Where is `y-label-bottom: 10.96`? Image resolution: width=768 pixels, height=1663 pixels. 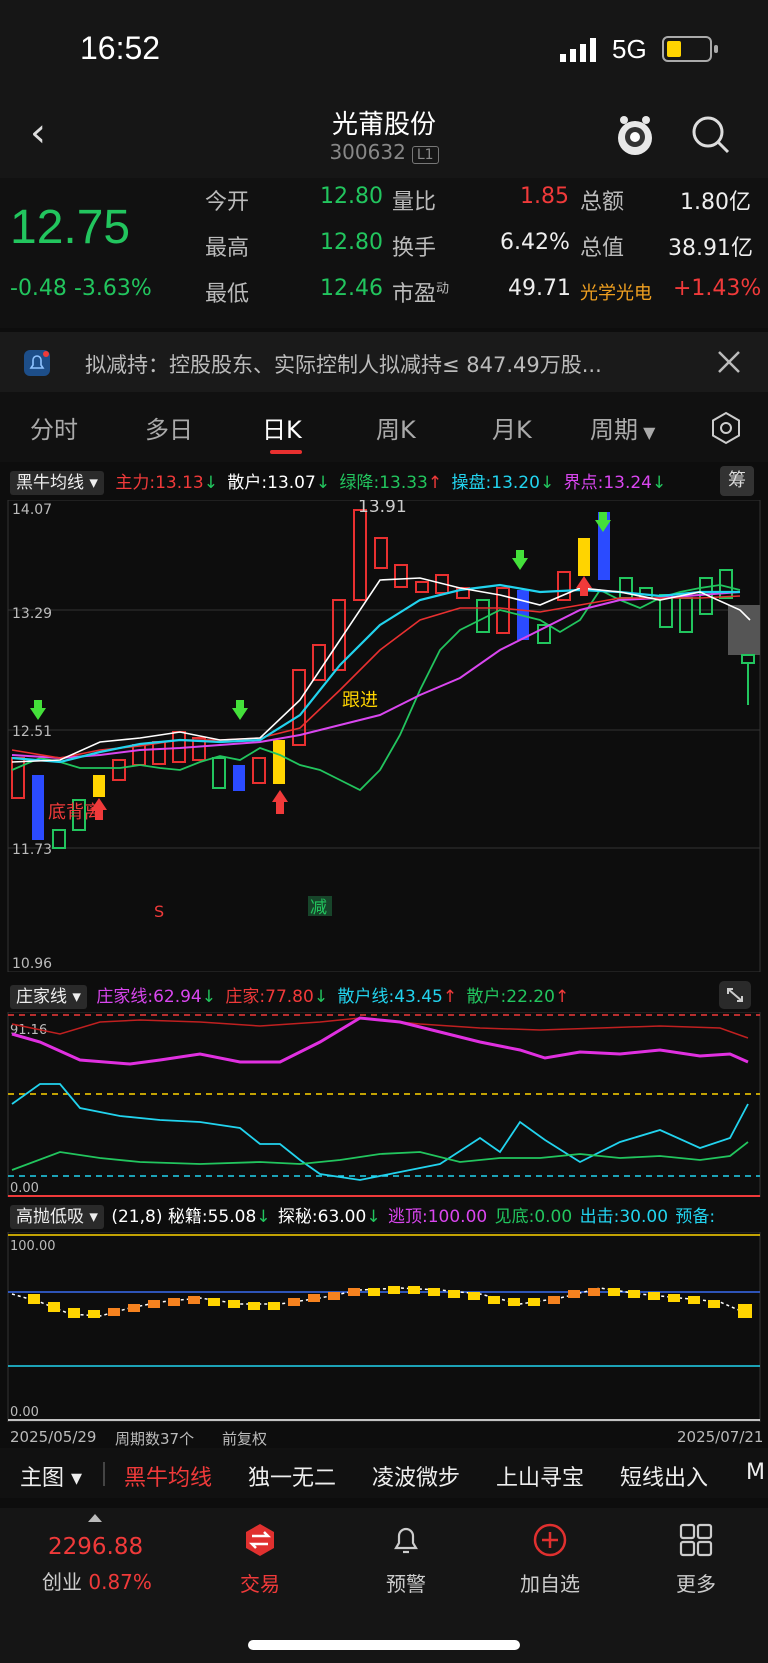 y-label-bottom: 10.96 is located at coordinates (32, 964).